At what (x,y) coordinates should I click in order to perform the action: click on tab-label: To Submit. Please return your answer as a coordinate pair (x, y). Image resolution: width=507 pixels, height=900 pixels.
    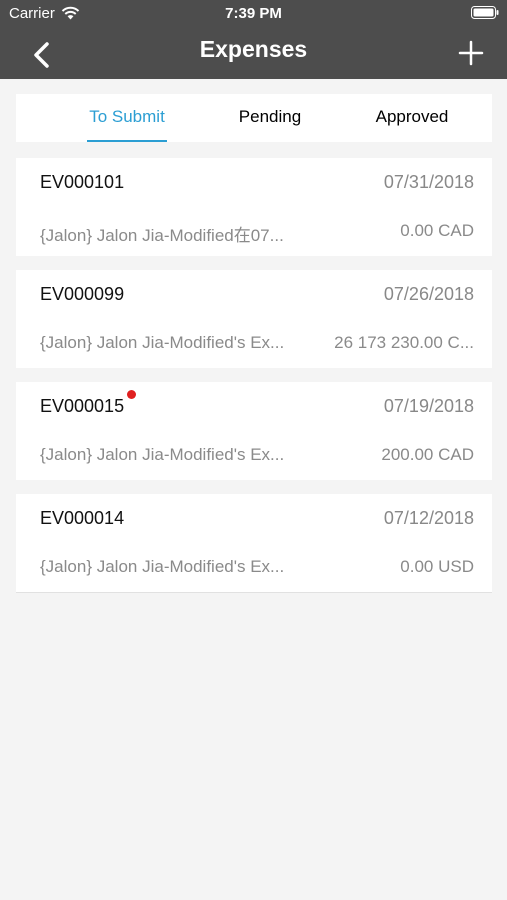
    Looking at the image, I should click on (127, 118).